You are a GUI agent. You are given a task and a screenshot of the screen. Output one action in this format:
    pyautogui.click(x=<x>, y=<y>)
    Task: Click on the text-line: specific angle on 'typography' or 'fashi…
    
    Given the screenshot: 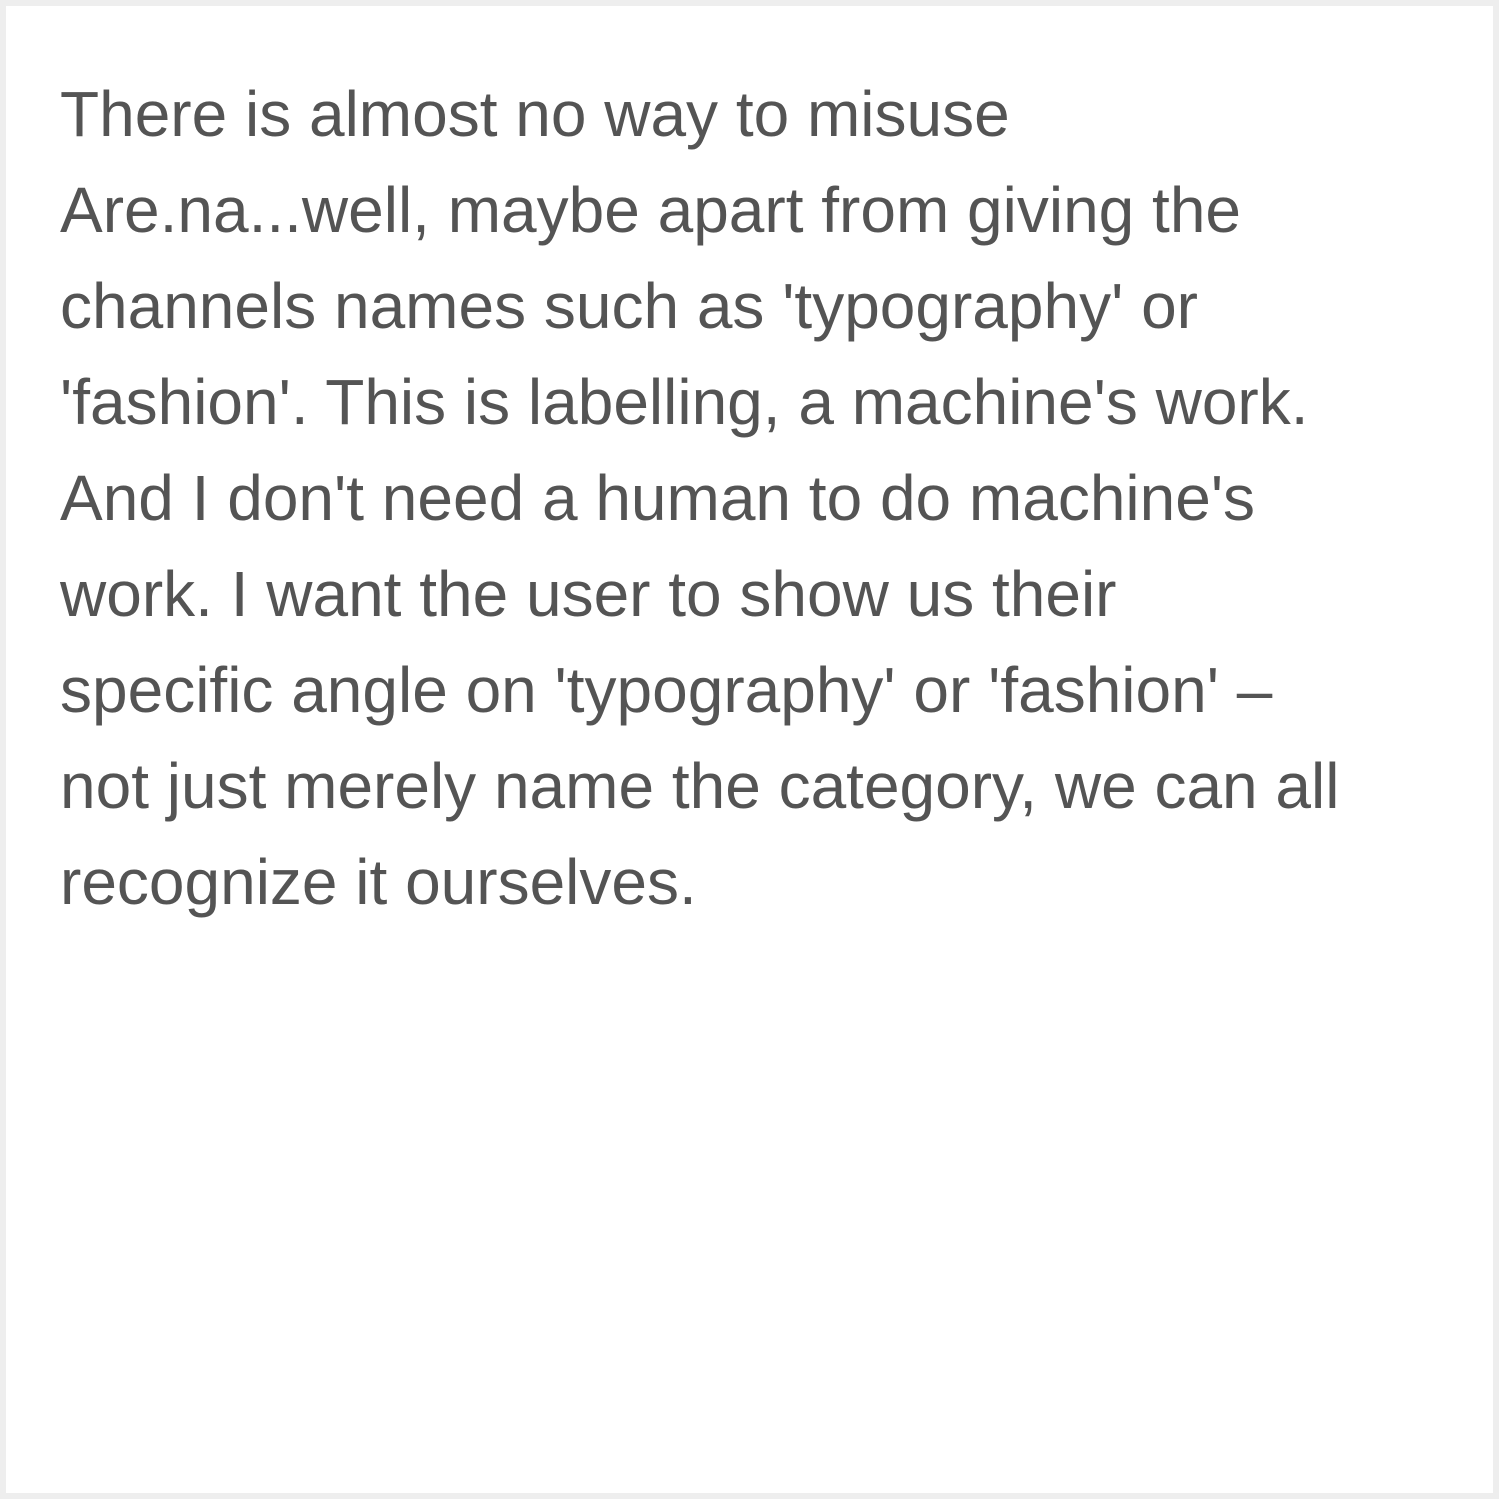 What is the action you would take?
    pyautogui.click(x=666, y=690)
    